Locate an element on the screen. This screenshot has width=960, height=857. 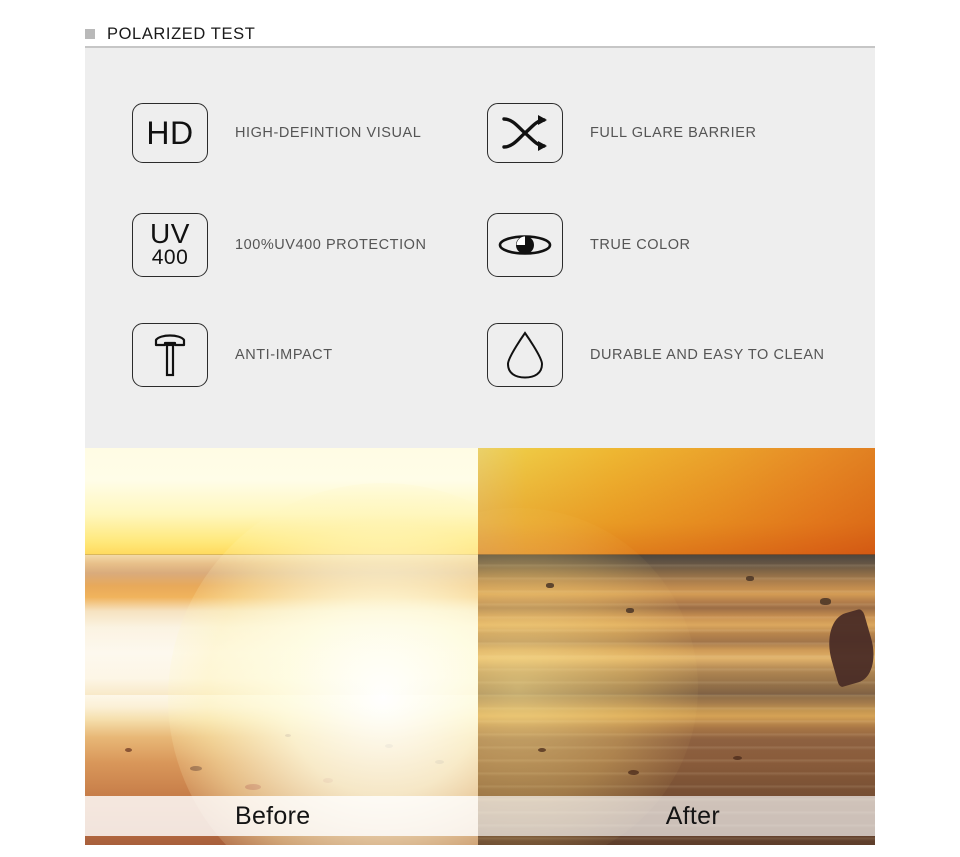
feature-item-durable: DURABLE AND EASY TO CLEAN is located at coordinates (656, 355).